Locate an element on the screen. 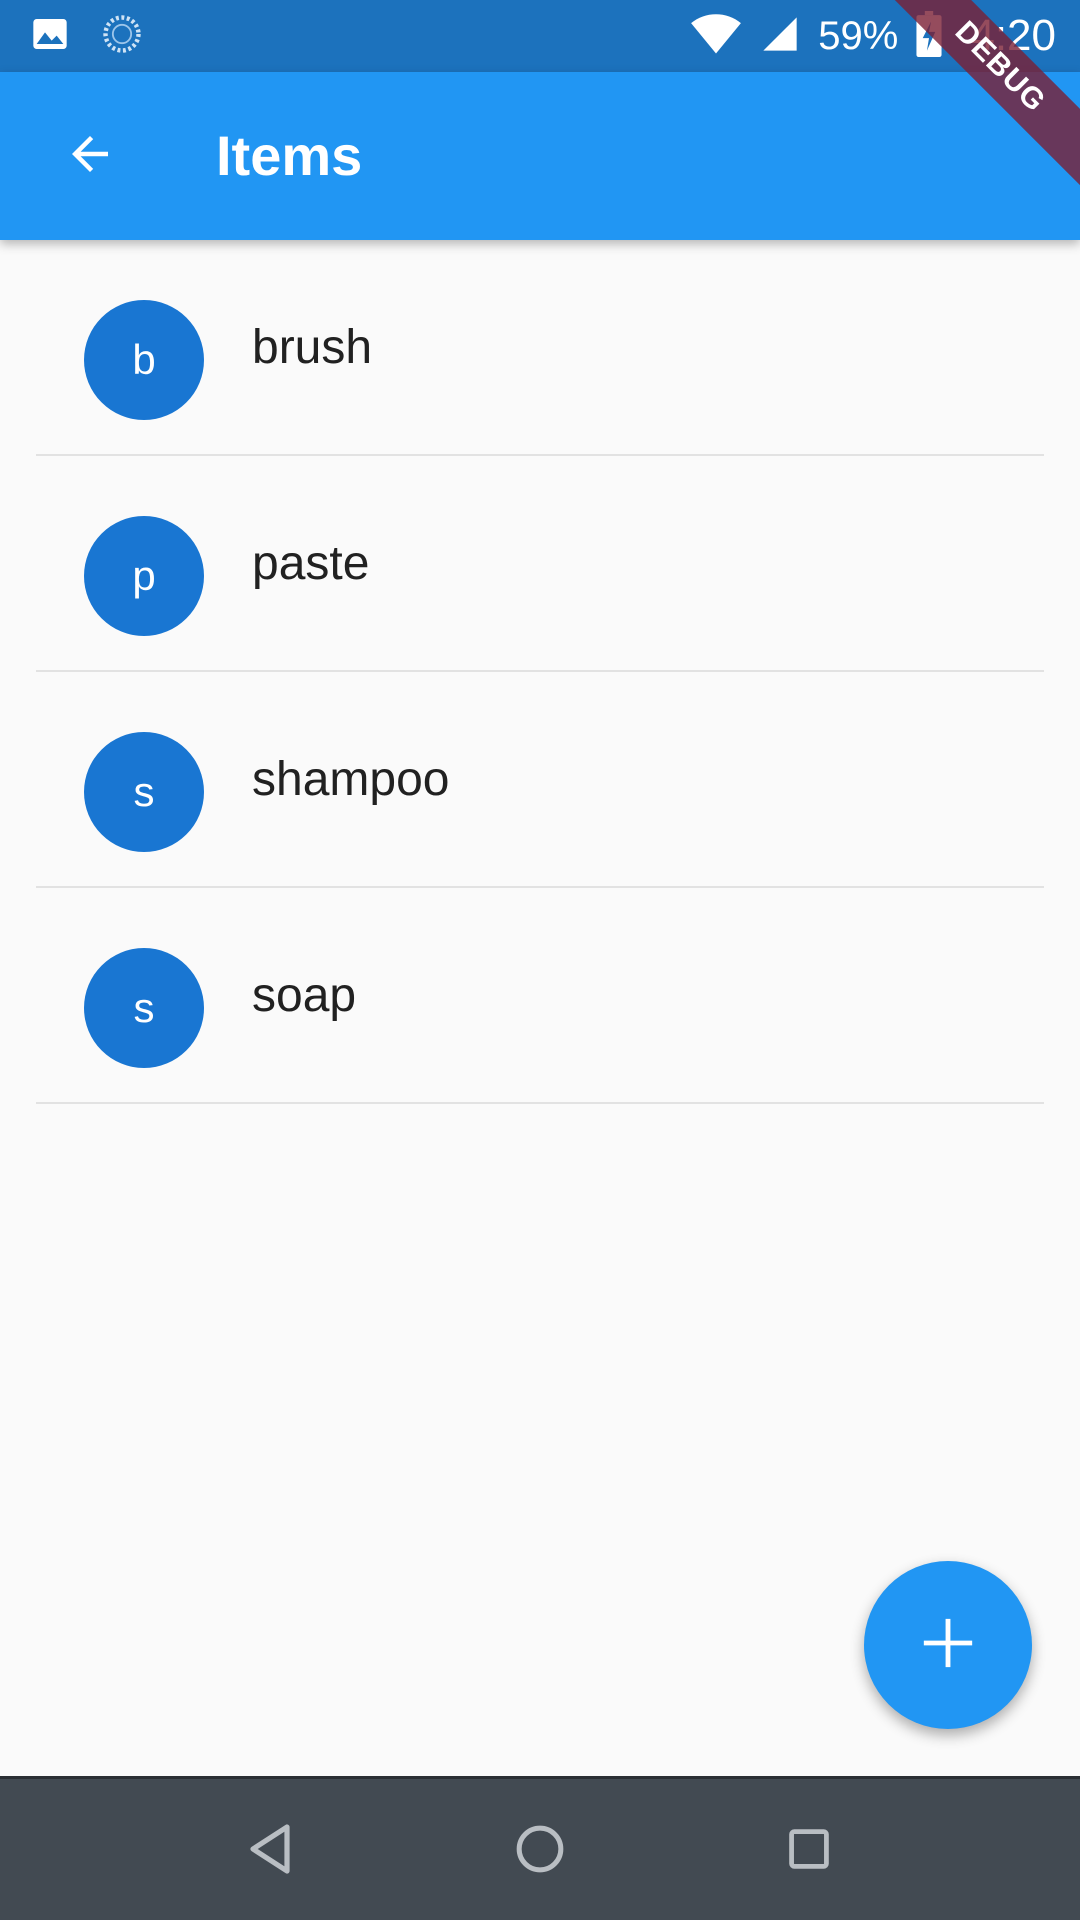 The image size is (1080, 1920). item-label: brush is located at coordinates (312, 347).